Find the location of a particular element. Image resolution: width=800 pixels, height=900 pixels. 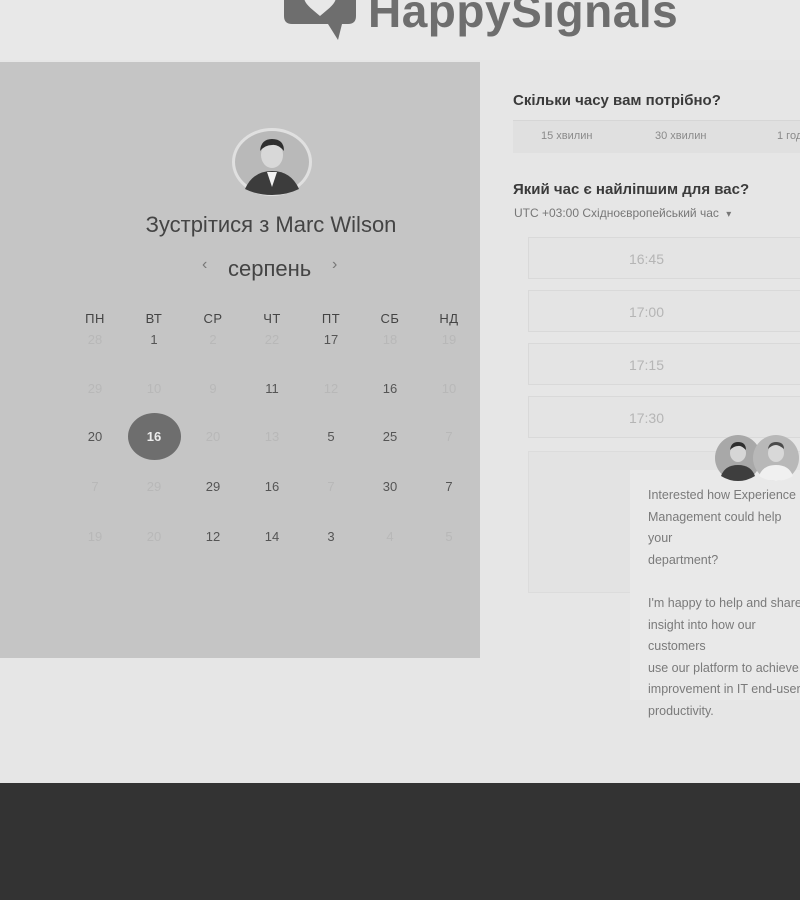

weekday-header: НД is located at coordinates (449, 318).